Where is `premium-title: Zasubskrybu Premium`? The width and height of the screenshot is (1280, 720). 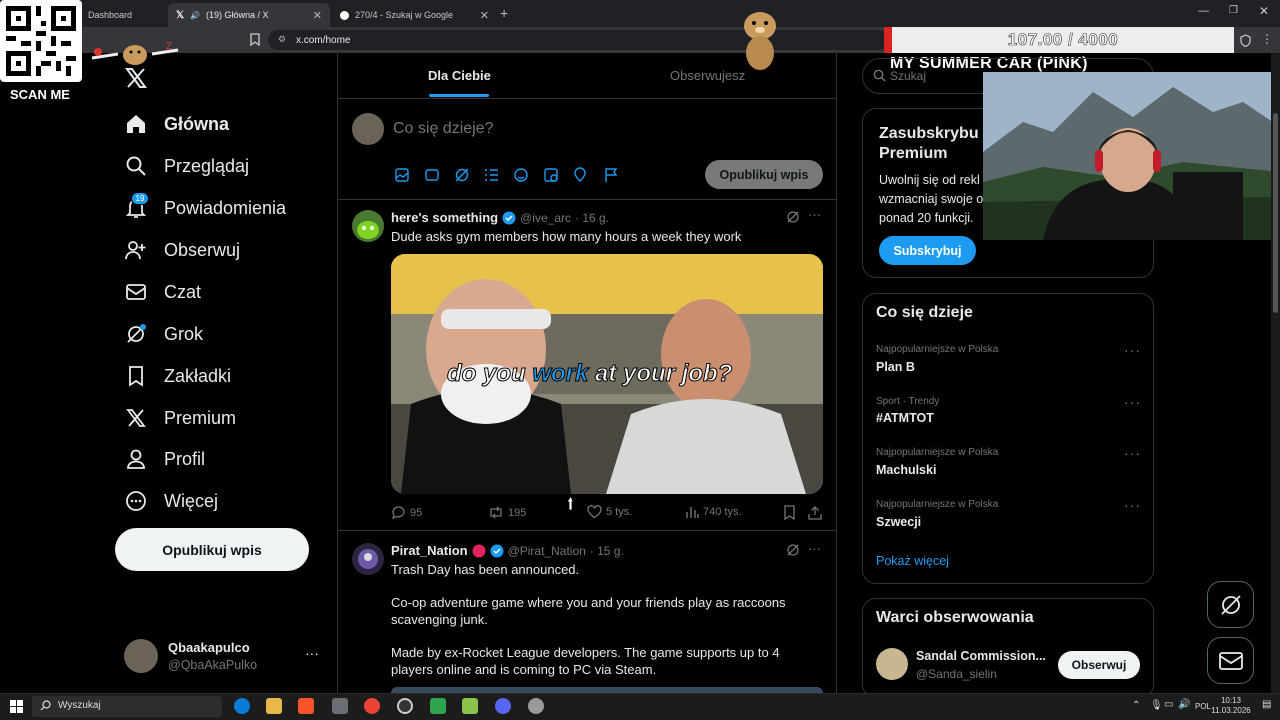
premium-title: Zasubskrybu Premium is located at coordinates (929, 144).